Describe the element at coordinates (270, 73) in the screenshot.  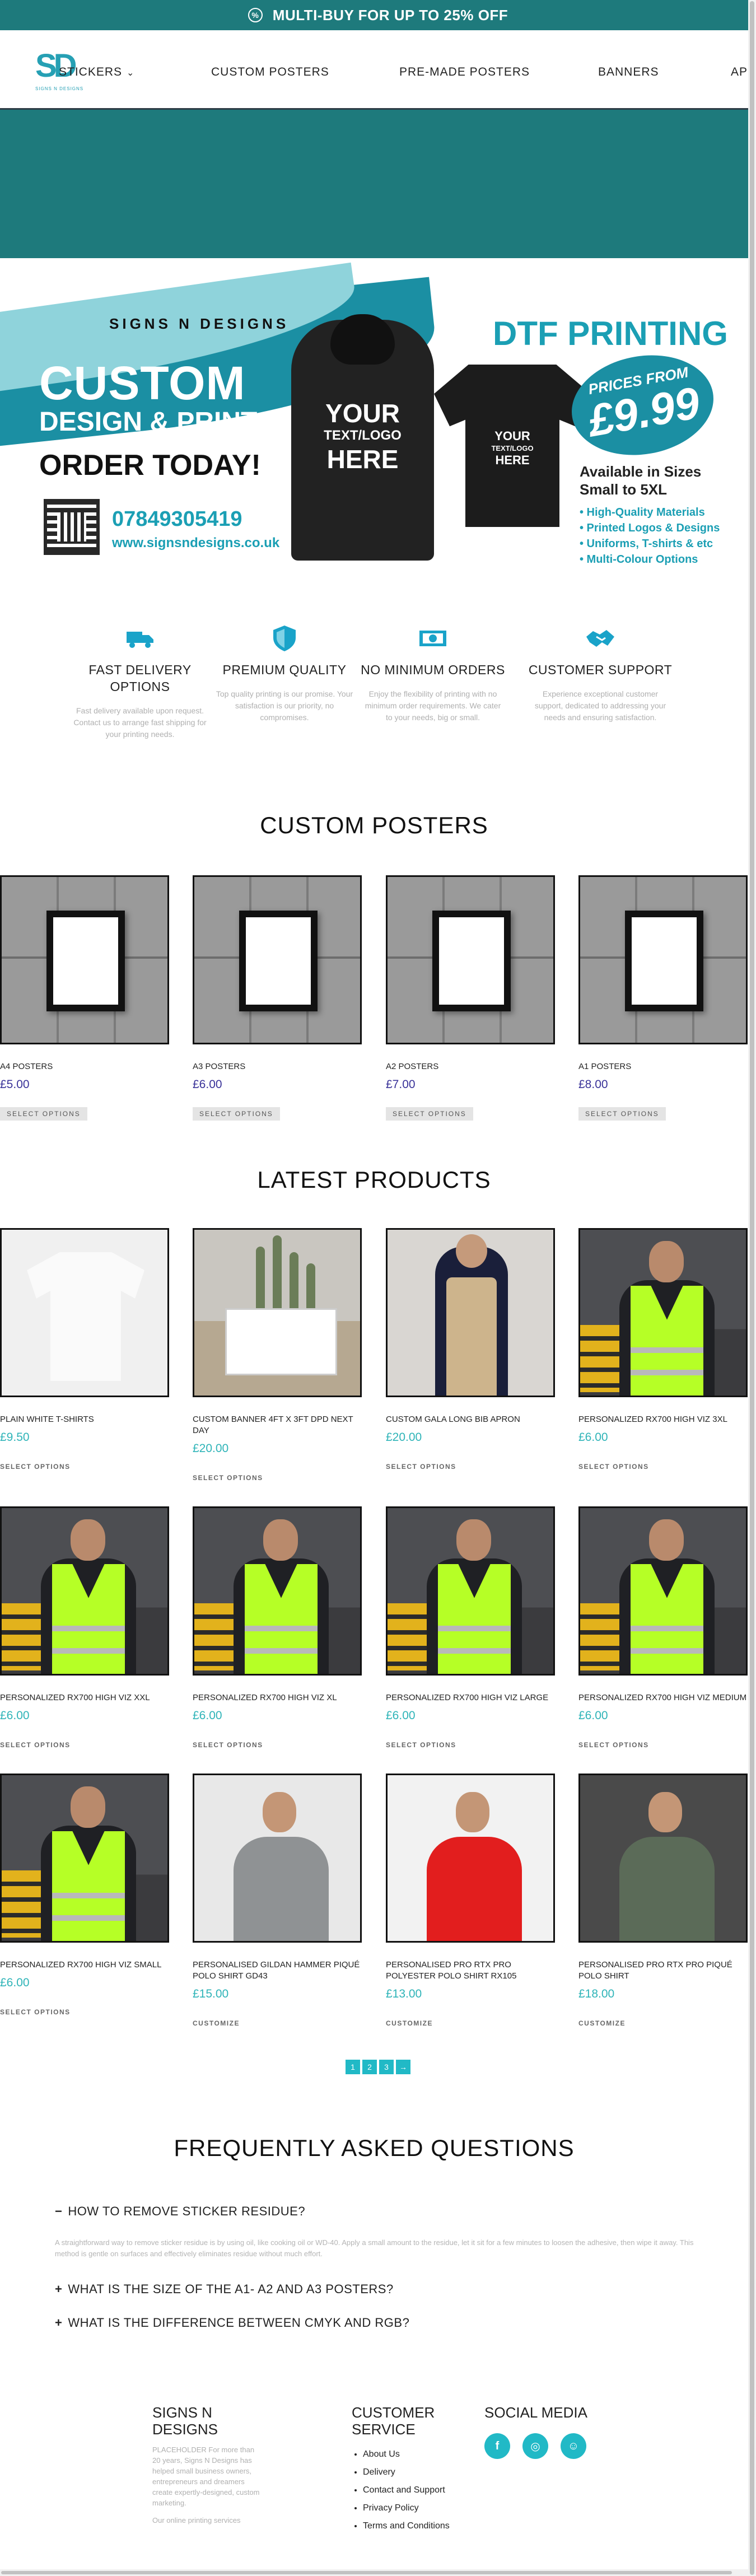
I see `nav-item-custom-posters: CUSTOM POSTERS` at that location.